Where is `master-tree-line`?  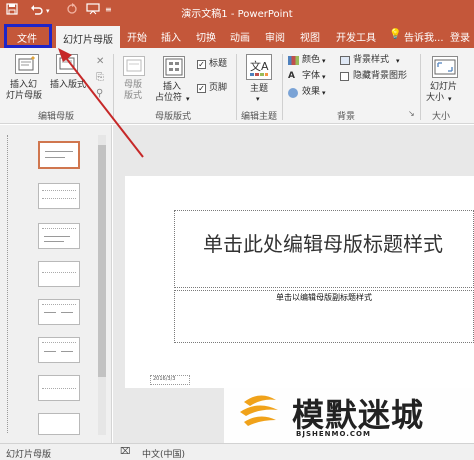
master-tree-line is located at coordinates (7, 284).